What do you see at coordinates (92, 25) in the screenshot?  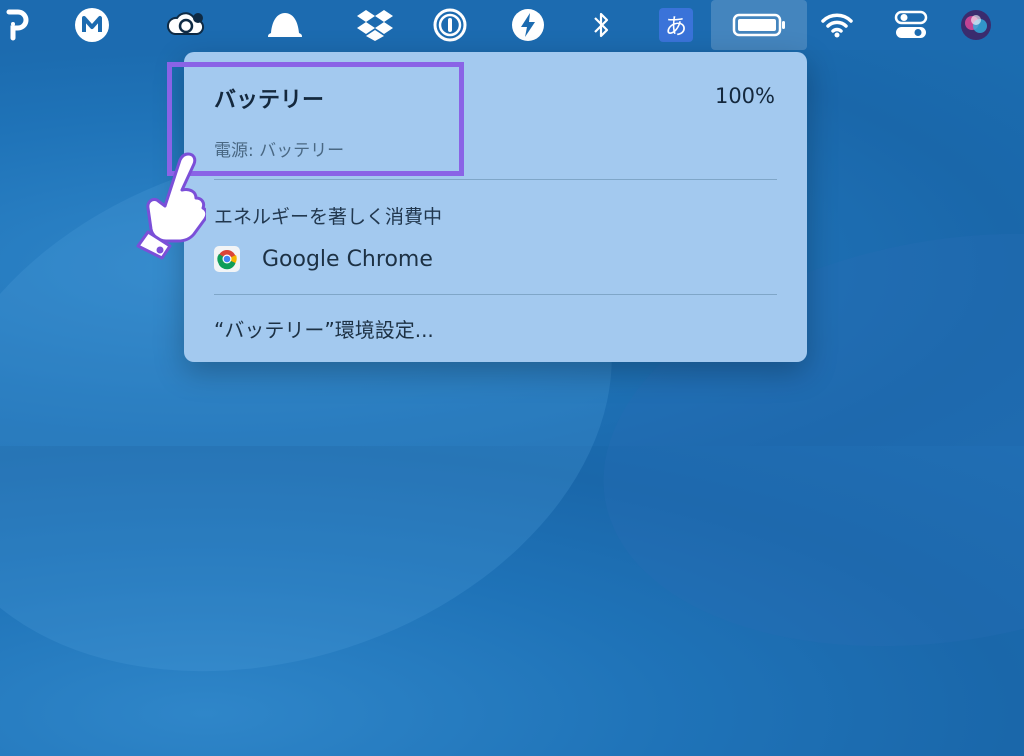 I see `m-icon` at bounding box center [92, 25].